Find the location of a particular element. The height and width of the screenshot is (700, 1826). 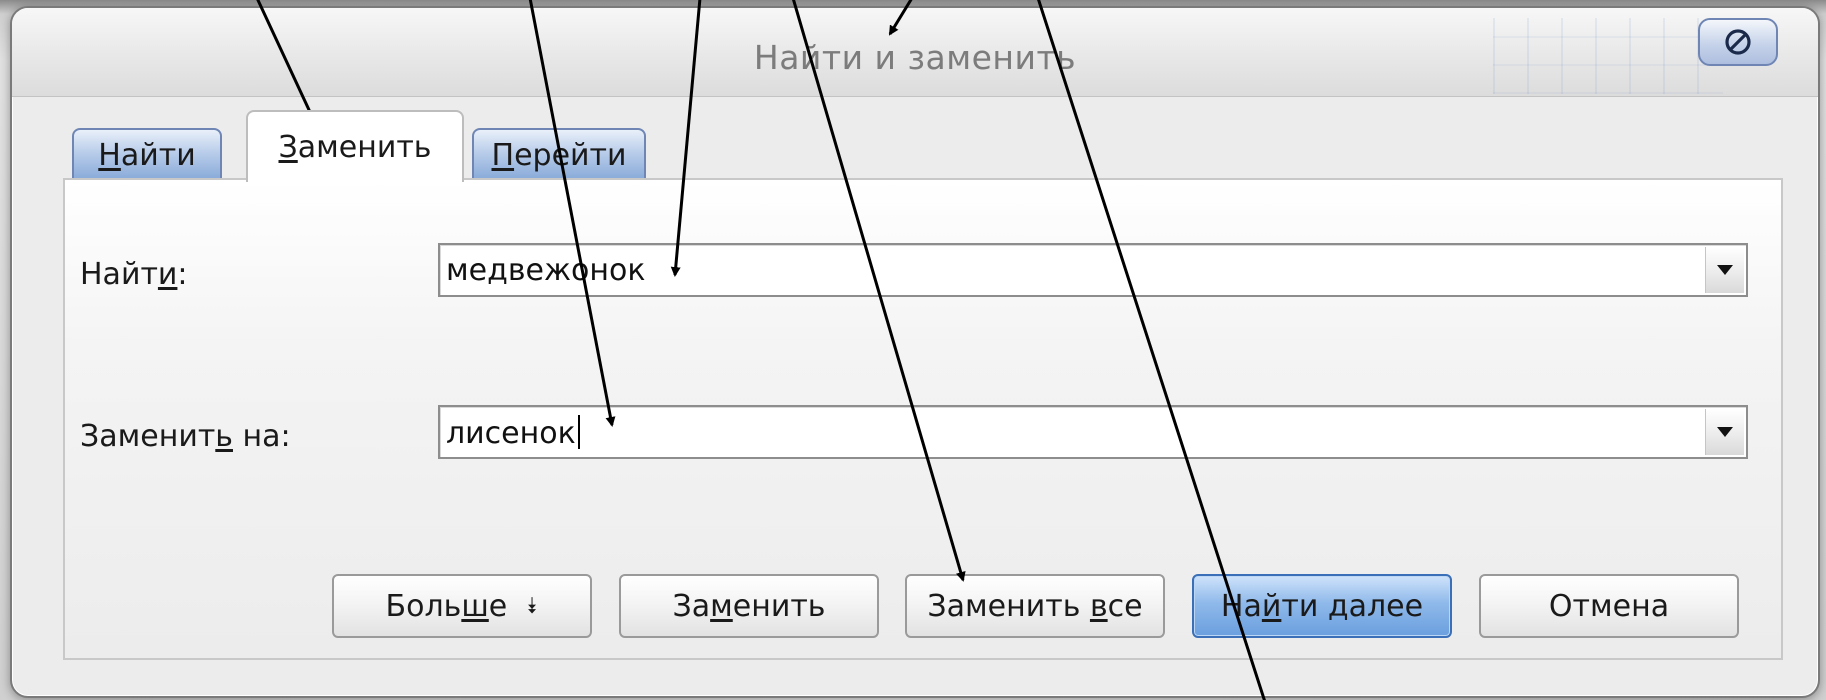

replace-input: лисенок is located at coordinates (1093, 432).